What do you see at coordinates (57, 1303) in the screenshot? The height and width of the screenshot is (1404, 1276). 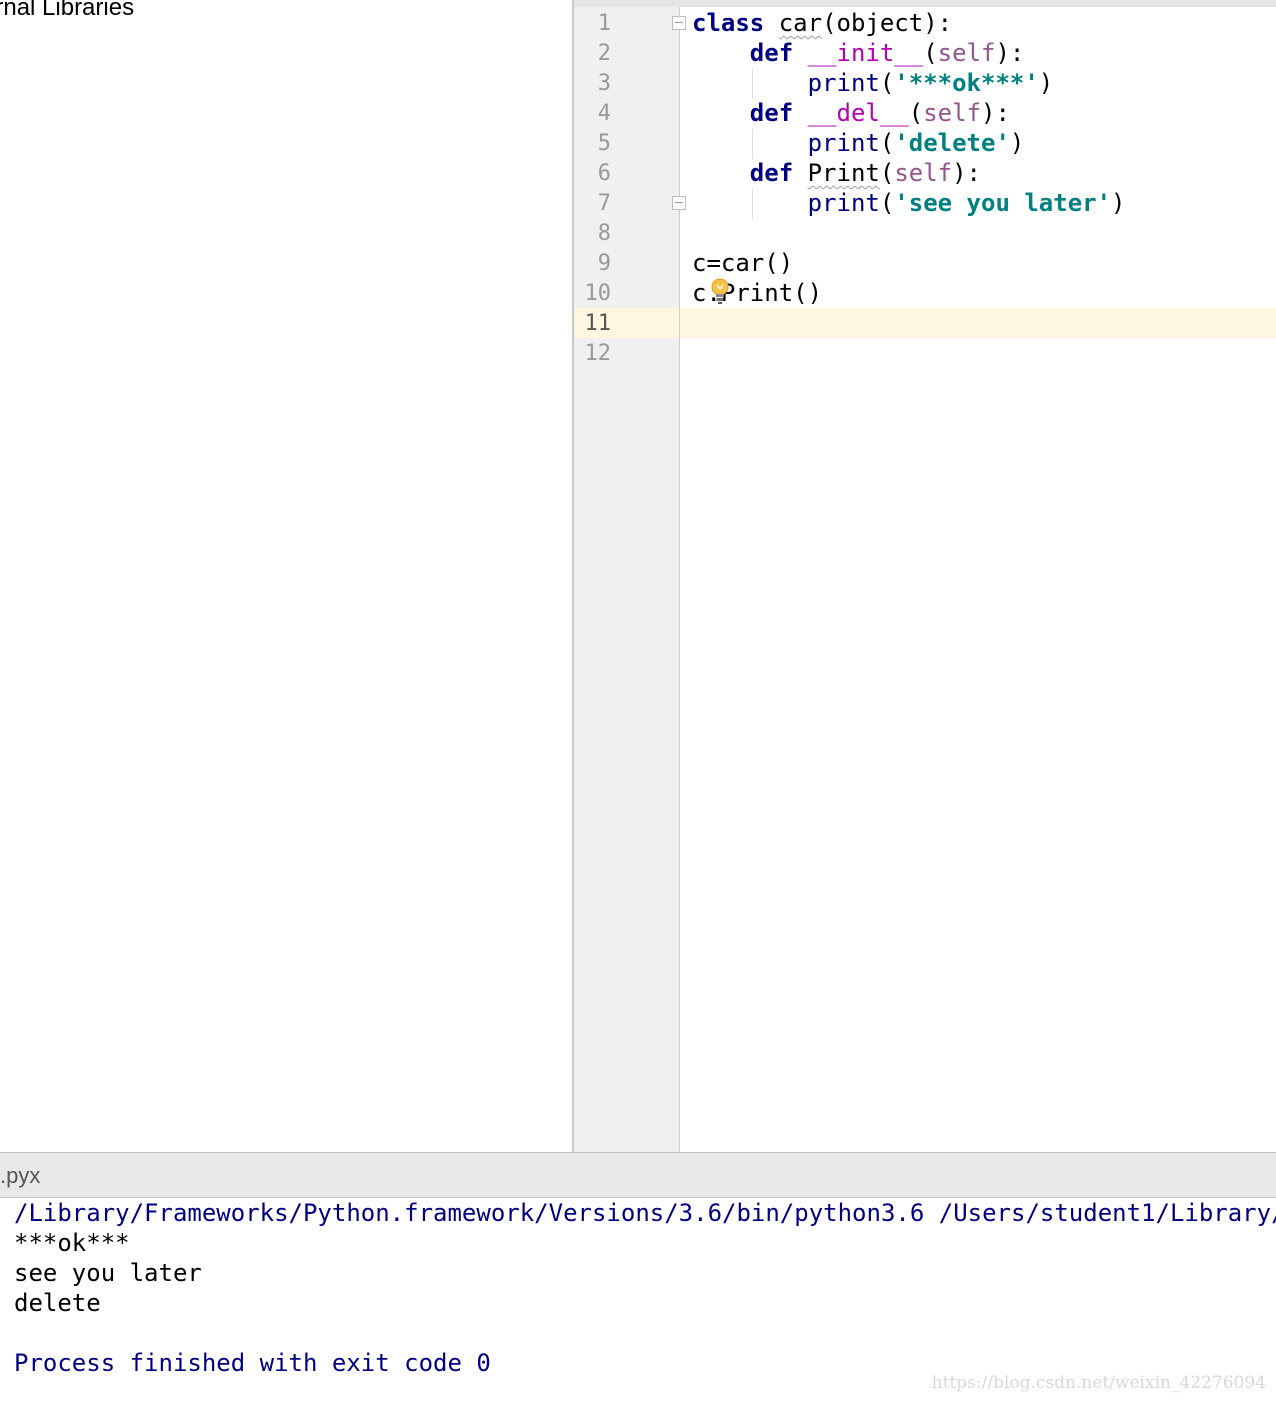 I see `console-output-line: delete` at bounding box center [57, 1303].